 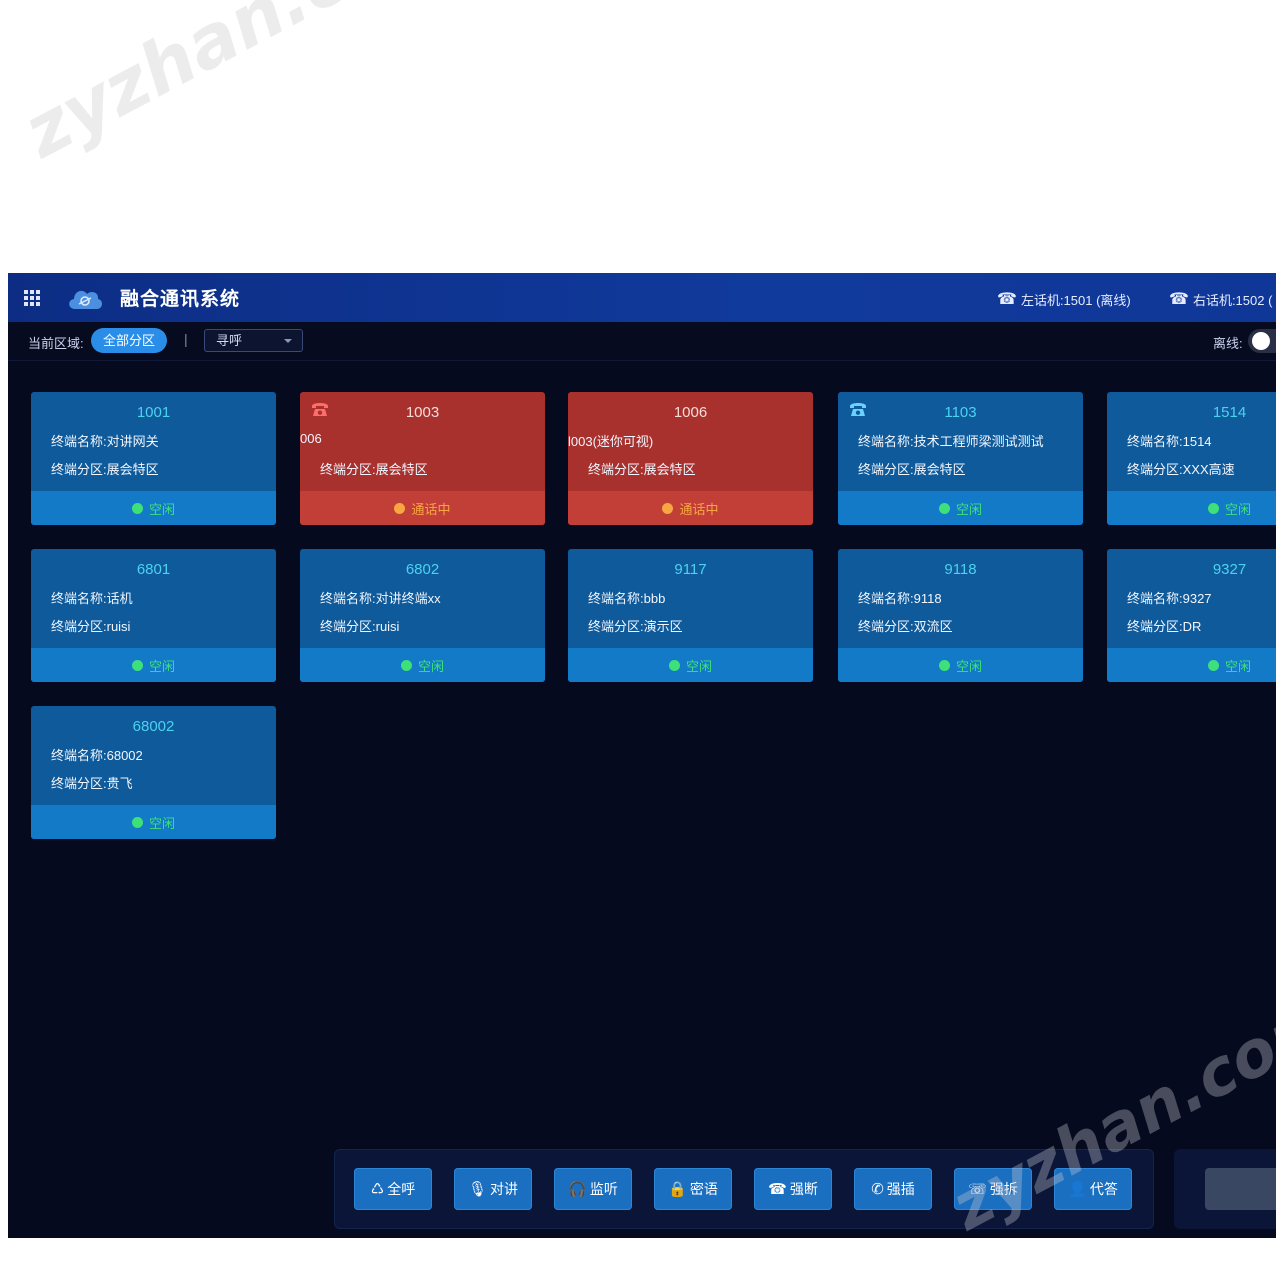 What do you see at coordinates (642, 341) in the screenshot?
I see `filter-toolbar: 当前区域: 全部分区 | 寻呼 离线:` at bounding box center [642, 341].